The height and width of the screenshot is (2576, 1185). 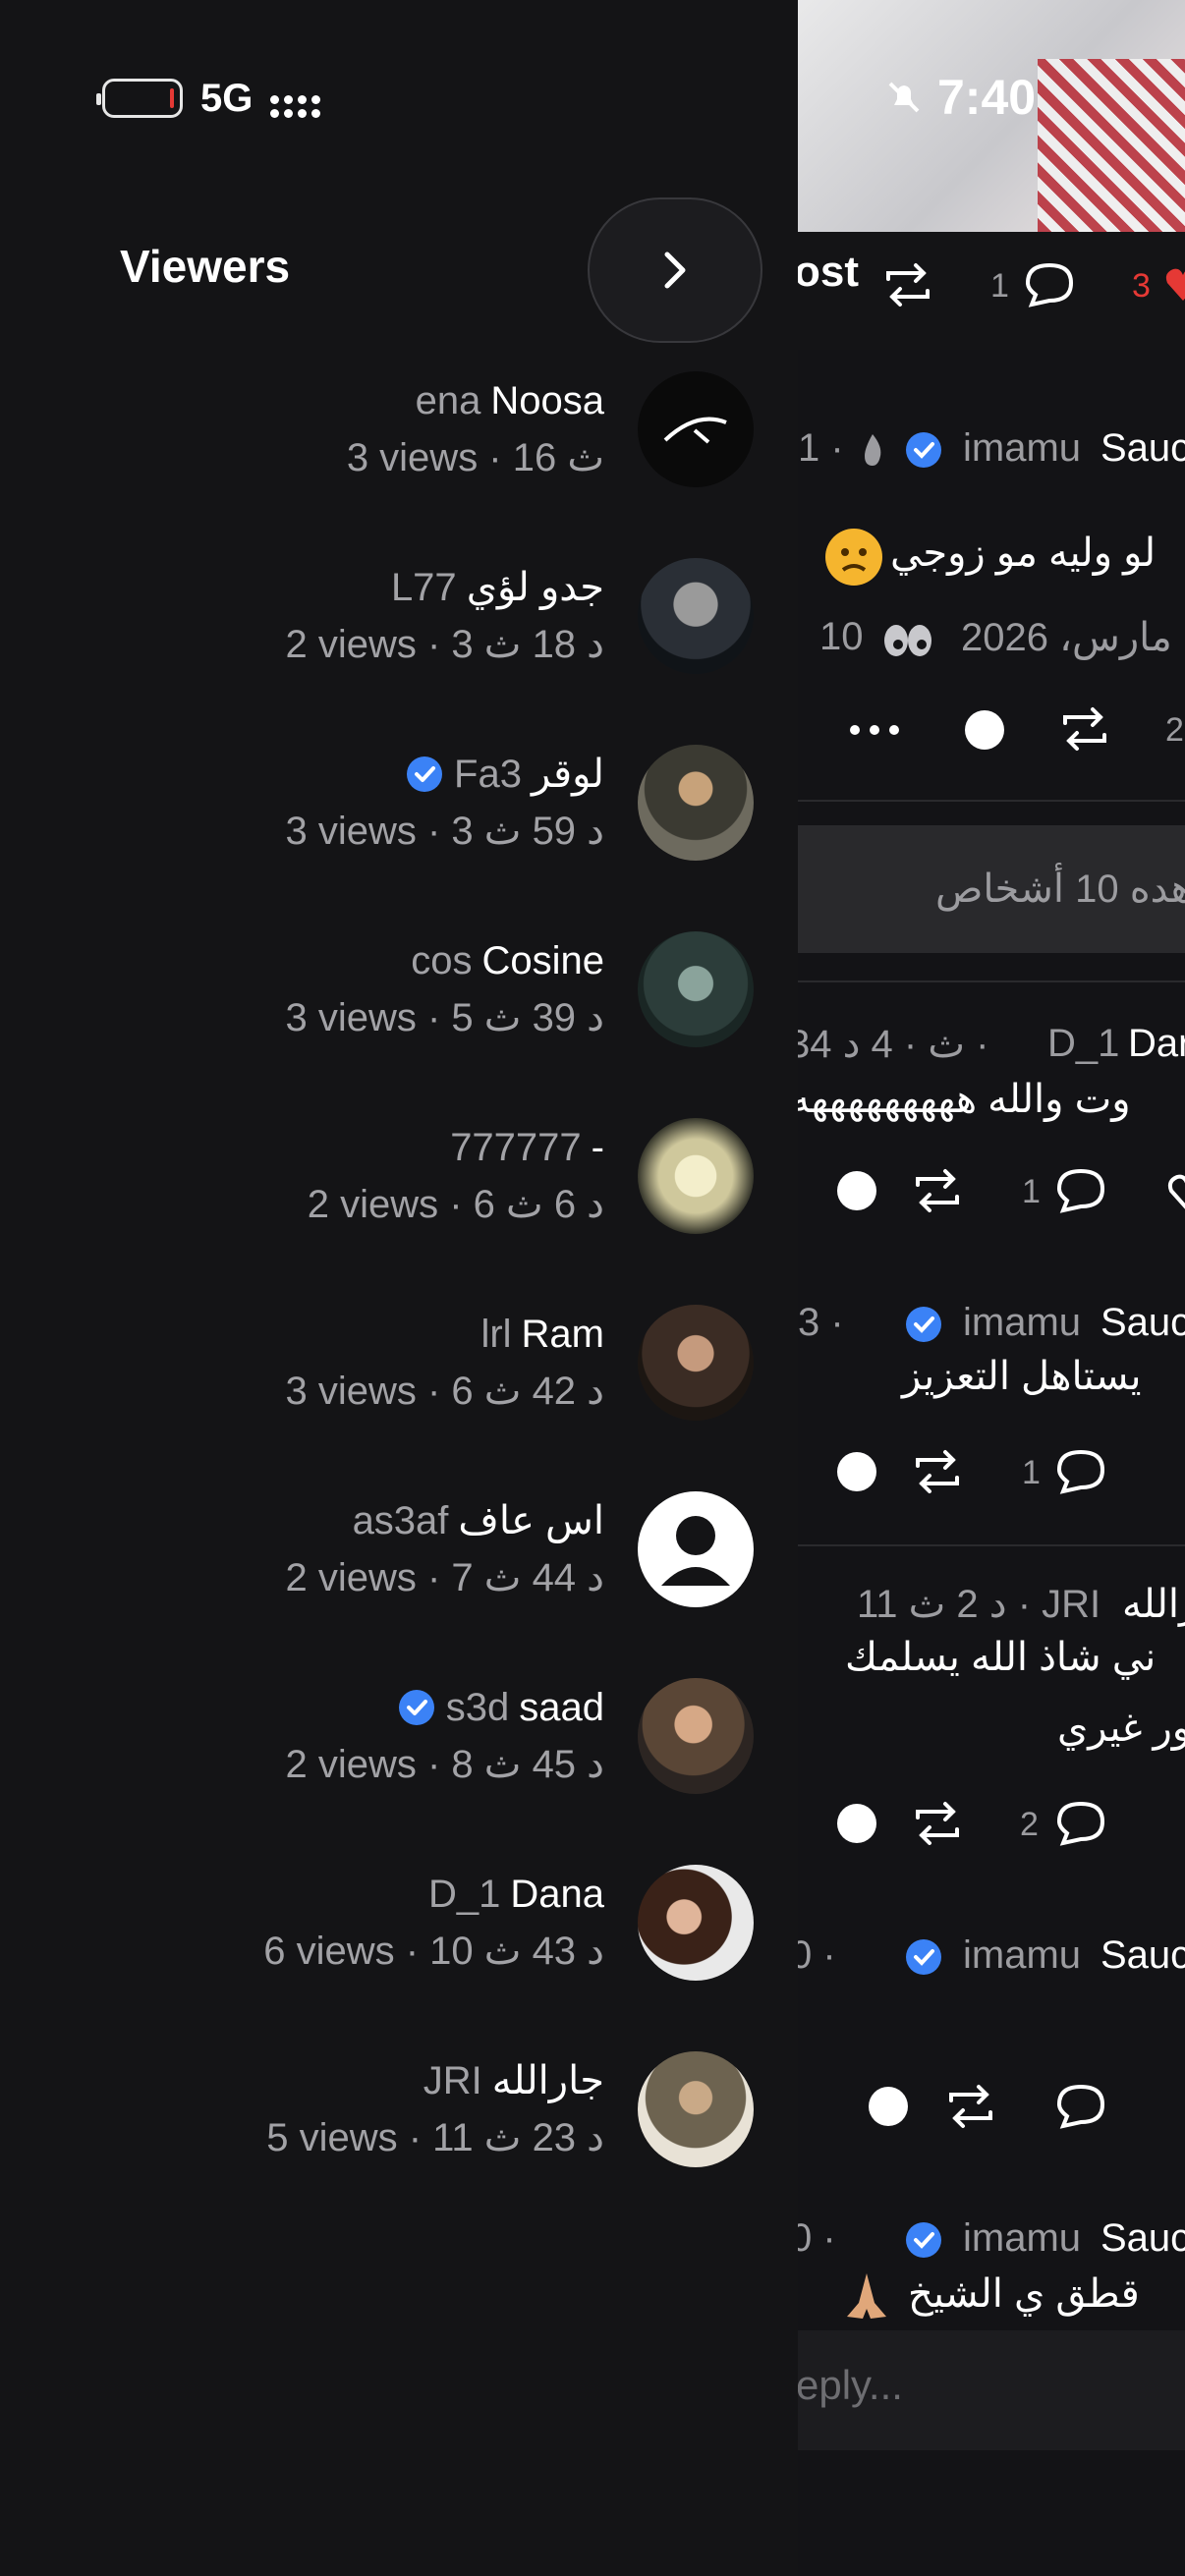 I want to click on viewer-row: lrl Ram 3 views · 6 د 42 ث, so click(x=399, y=1392).